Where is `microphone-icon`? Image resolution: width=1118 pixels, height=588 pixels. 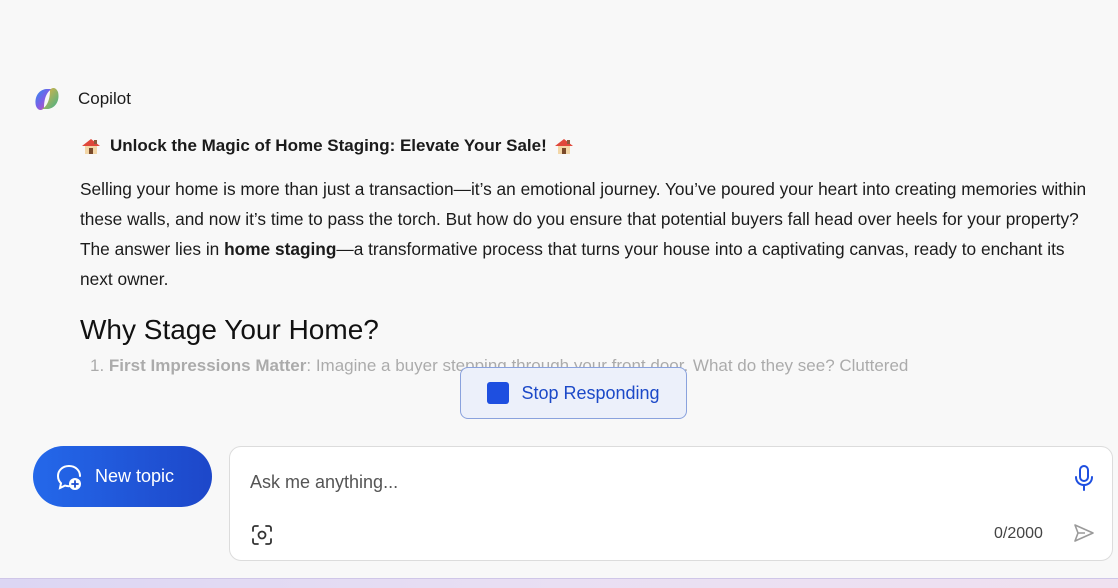
microphone-icon is located at coordinates (1084, 478).